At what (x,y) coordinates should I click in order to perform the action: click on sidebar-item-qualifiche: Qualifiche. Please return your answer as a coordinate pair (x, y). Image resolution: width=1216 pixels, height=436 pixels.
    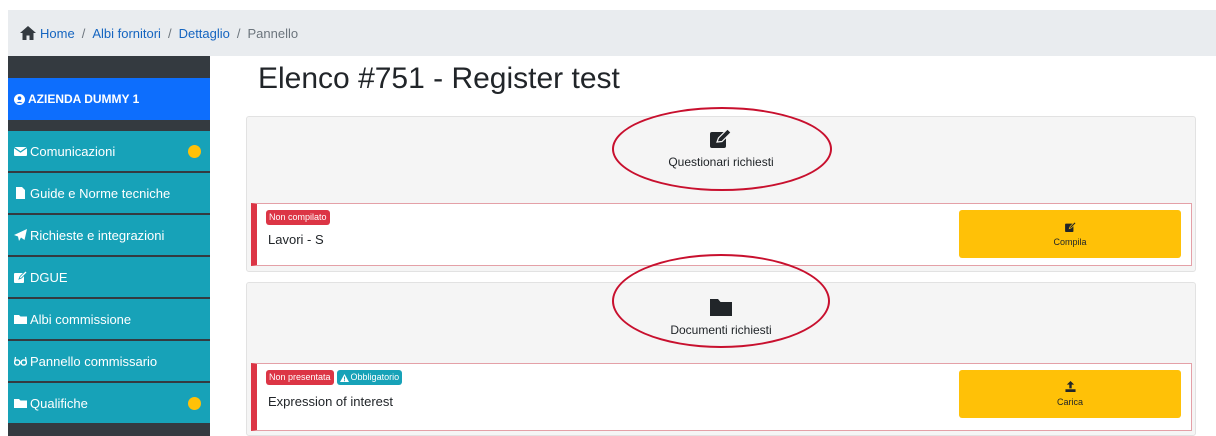
    Looking at the image, I should click on (109, 403).